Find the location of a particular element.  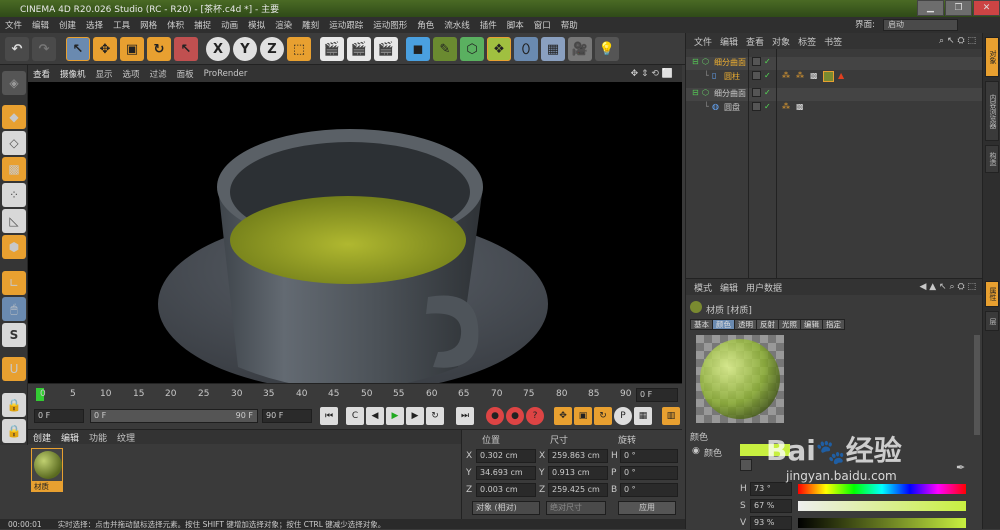

menu-window: 窗口 is located at coordinates (542, 25).